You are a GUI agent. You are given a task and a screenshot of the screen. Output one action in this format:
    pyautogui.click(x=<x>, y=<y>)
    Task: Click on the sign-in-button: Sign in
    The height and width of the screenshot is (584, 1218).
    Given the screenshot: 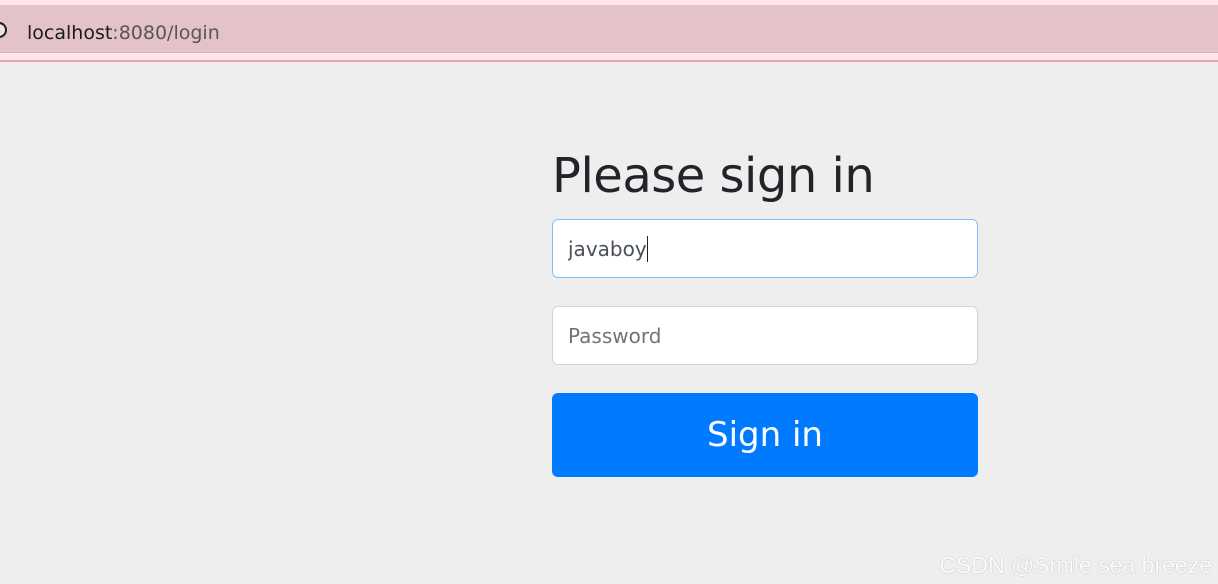 What is the action you would take?
    pyautogui.click(x=765, y=435)
    